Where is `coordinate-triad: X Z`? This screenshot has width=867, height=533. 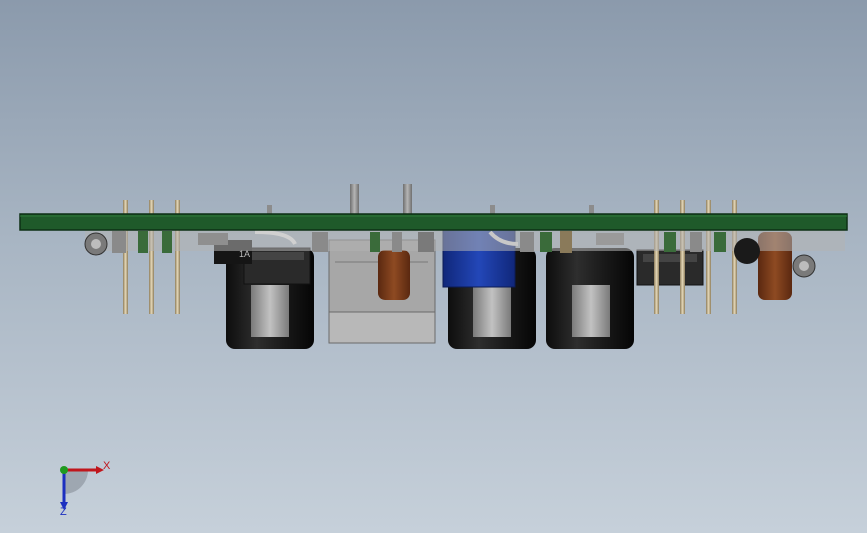 coordinate-triad: X Z is located at coordinates (85, 489).